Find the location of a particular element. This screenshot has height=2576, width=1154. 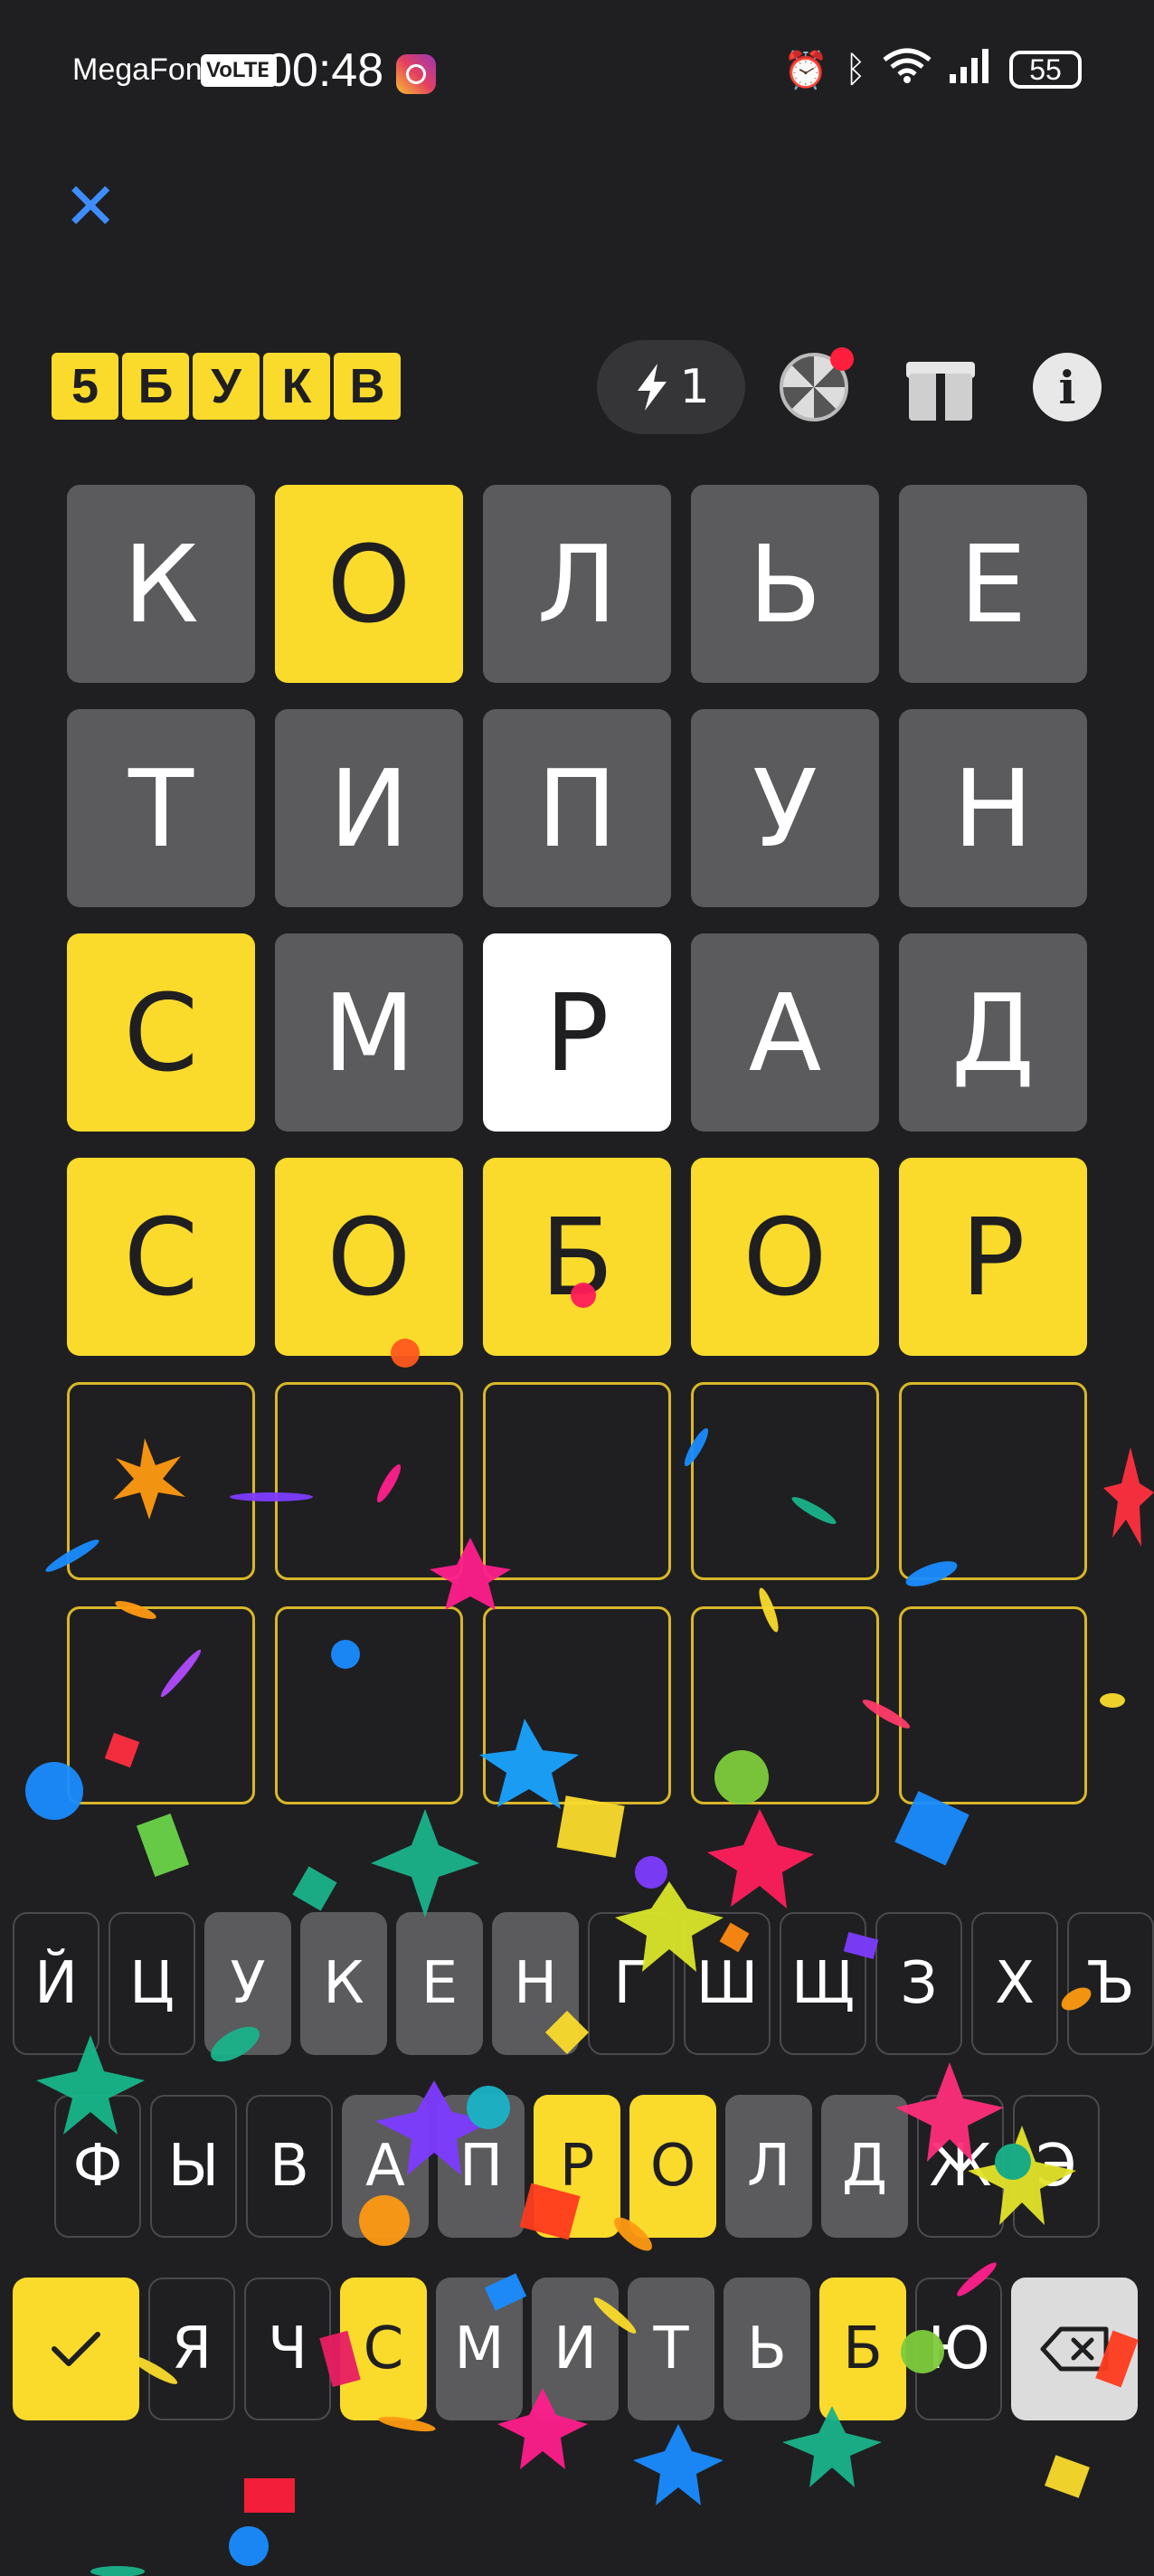

key: Ш is located at coordinates (727, 1983).